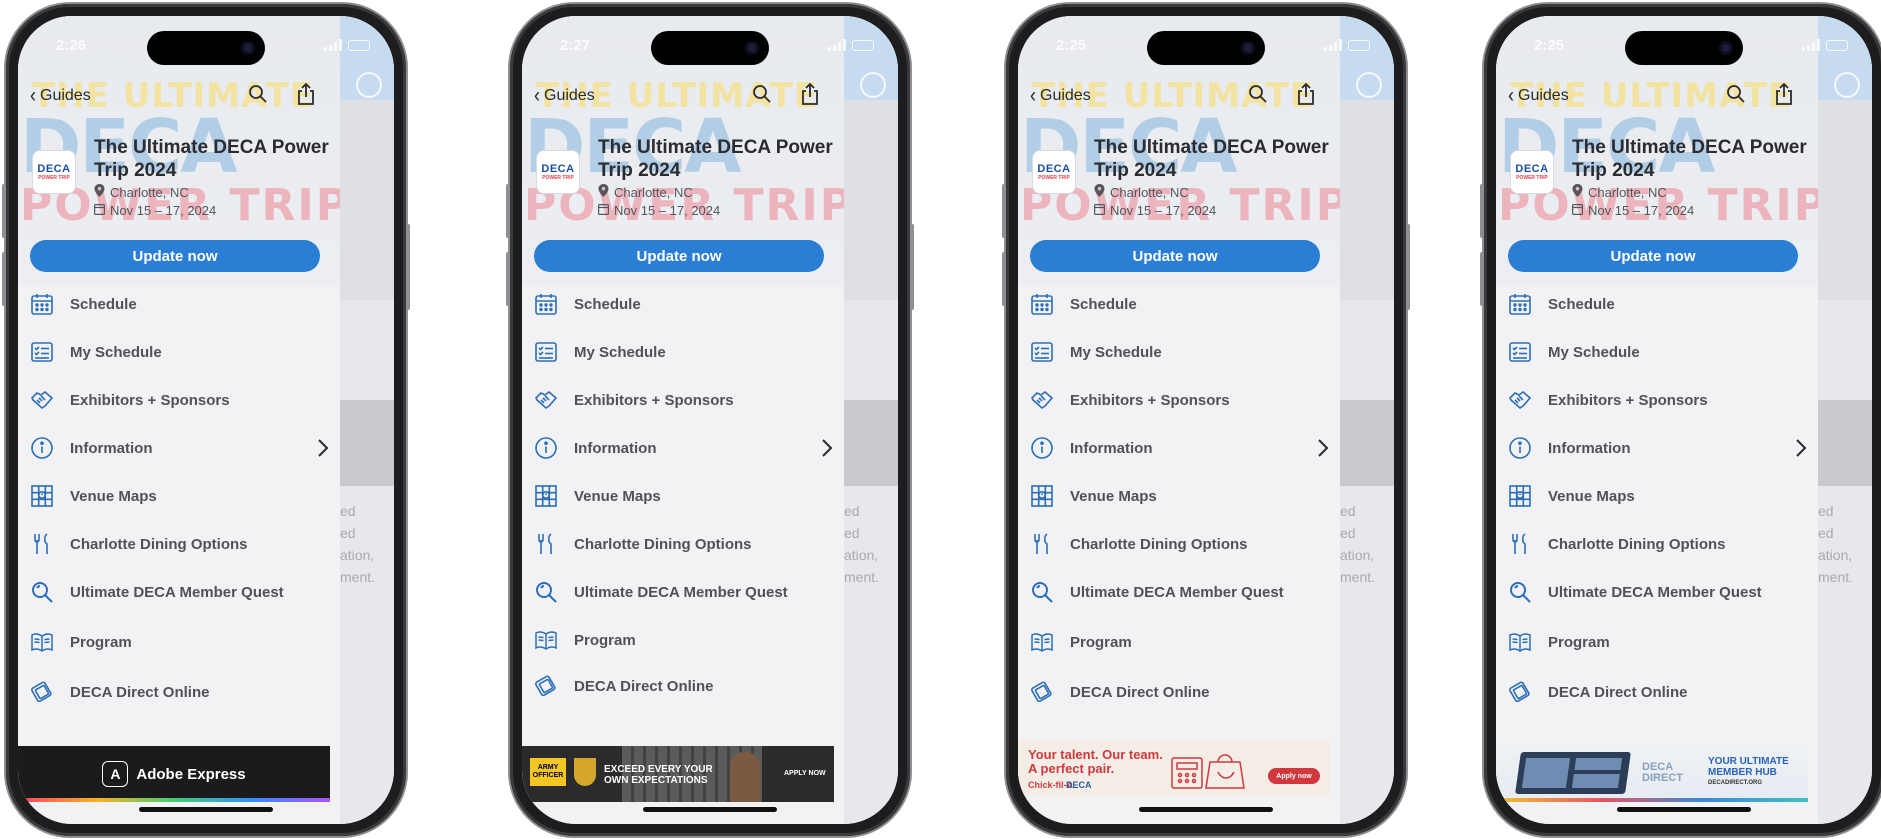 The width and height of the screenshot is (1881, 839). What do you see at coordinates (1095, 754) in the screenshot?
I see `ad-headline-line-1: Your talent. Our team.` at bounding box center [1095, 754].